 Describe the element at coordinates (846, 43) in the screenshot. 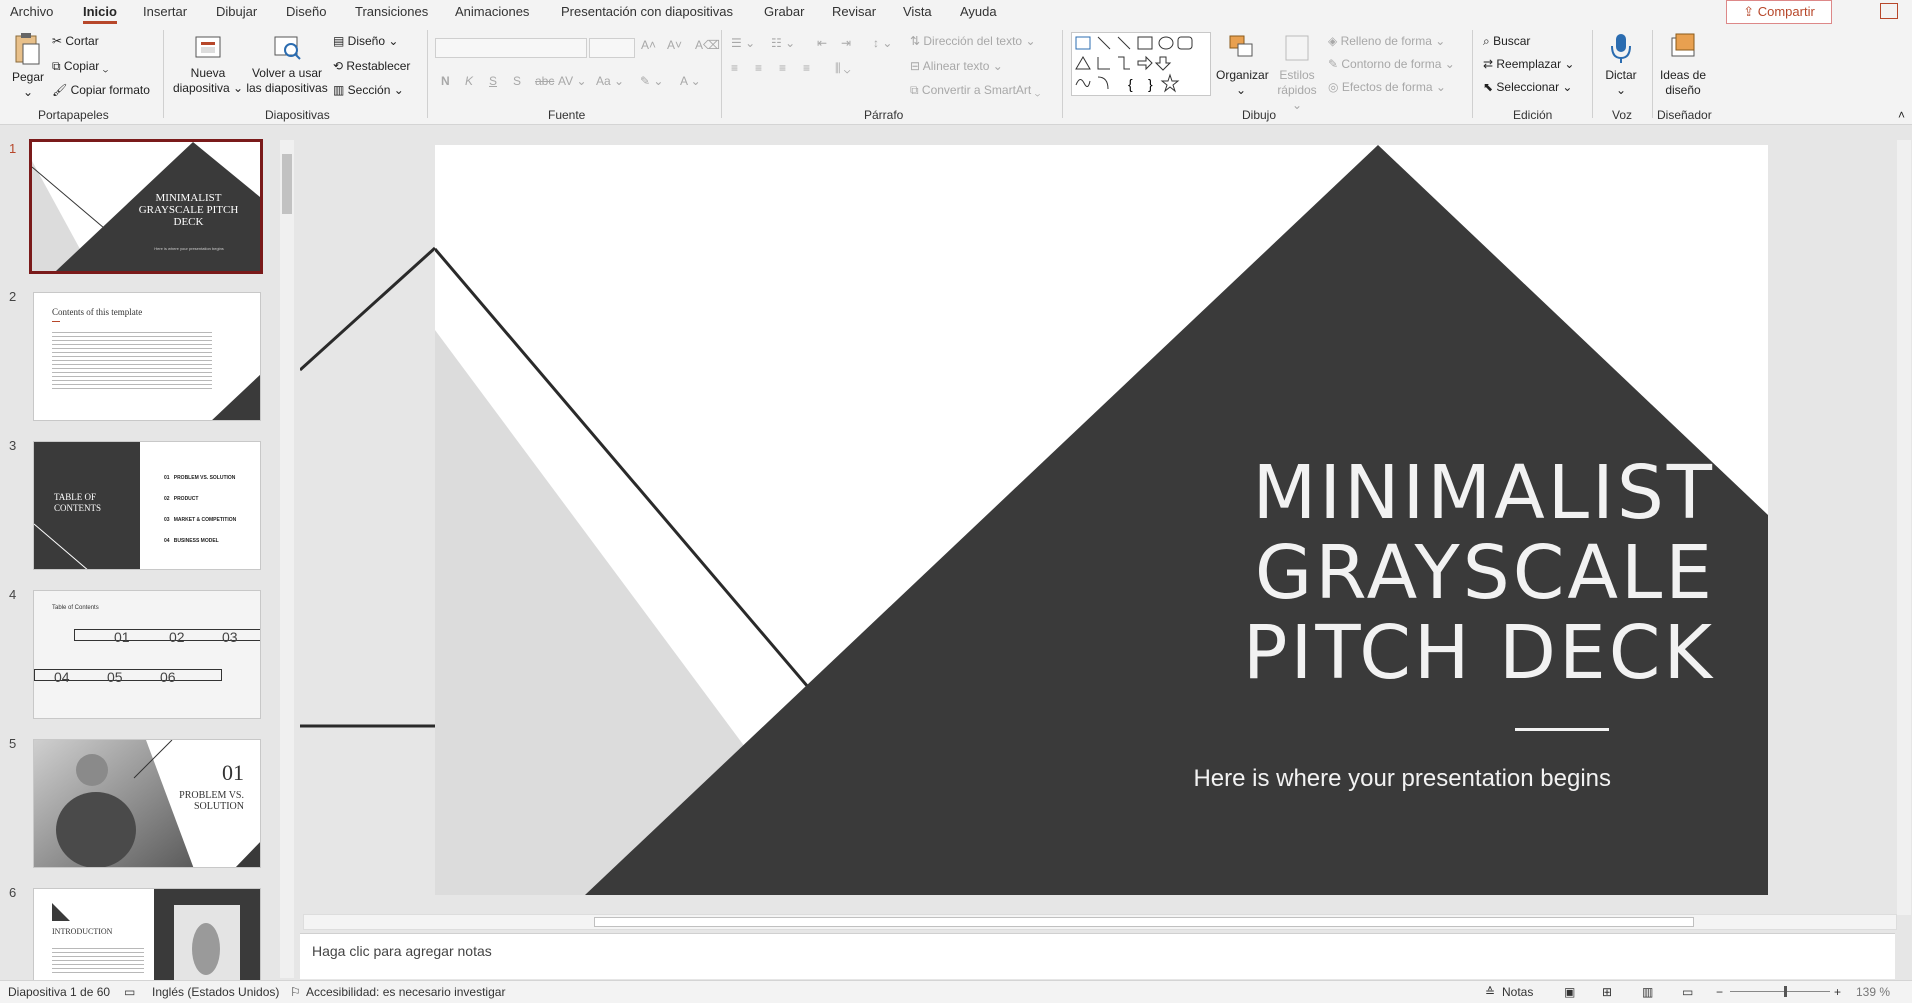

I see `increase-indent-icon: ⇥` at that location.